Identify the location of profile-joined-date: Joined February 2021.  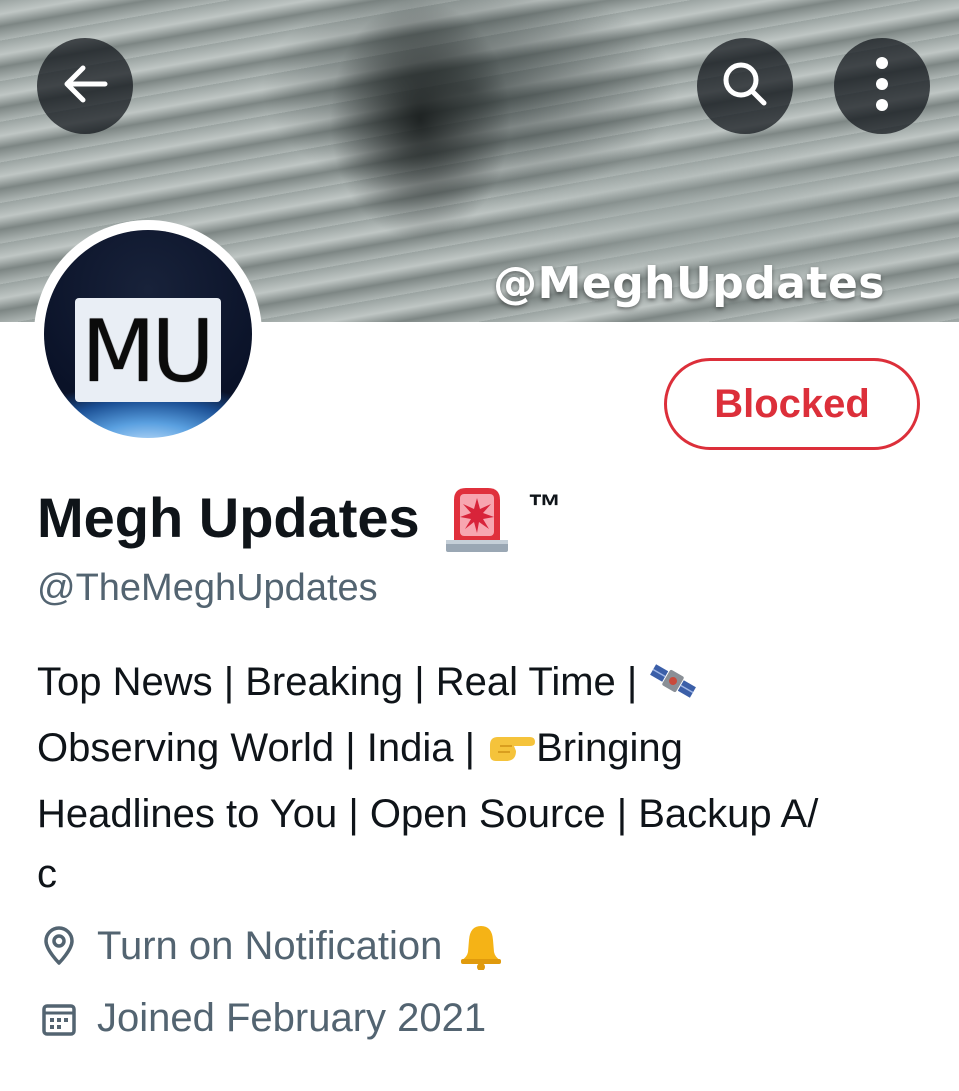
(261, 1018).